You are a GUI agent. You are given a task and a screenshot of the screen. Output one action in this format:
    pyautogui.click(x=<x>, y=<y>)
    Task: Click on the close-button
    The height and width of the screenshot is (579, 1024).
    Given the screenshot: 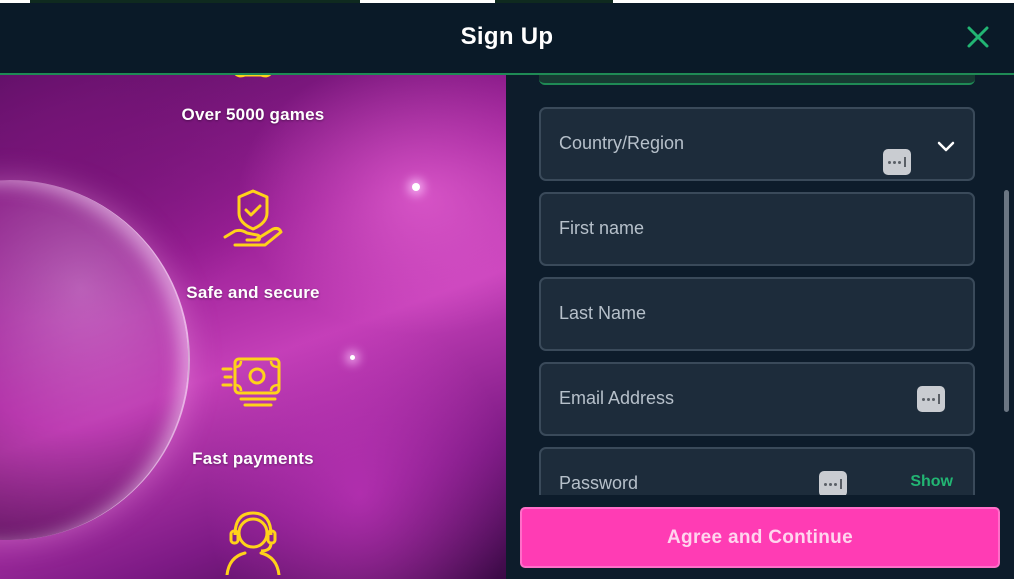 What is the action you would take?
    pyautogui.click(x=978, y=37)
    